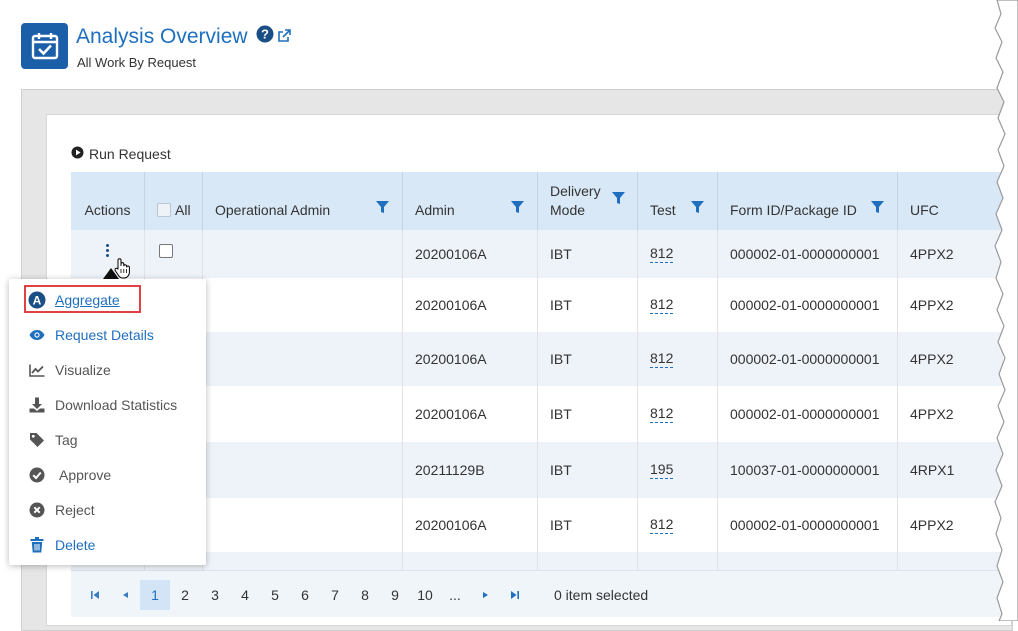 Image resolution: width=1018 pixels, height=631 pixels. I want to click on column-header-admin: Admin, so click(470, 201).